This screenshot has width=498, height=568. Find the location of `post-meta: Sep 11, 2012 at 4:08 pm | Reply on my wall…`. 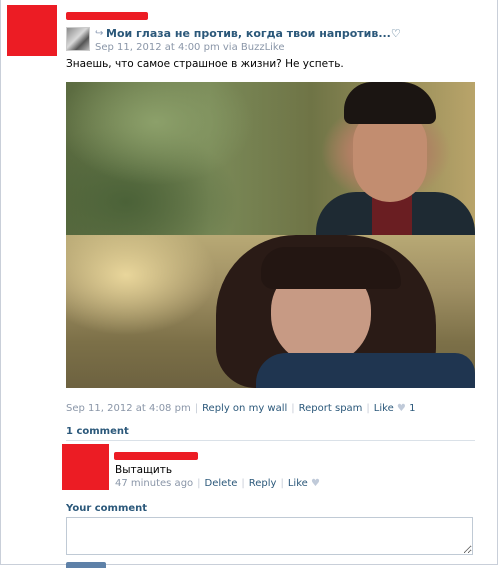

post-meta: Sep 11, 2012 at 4:08 pm | Reply on my wall… is located at coordinates (240, 408).